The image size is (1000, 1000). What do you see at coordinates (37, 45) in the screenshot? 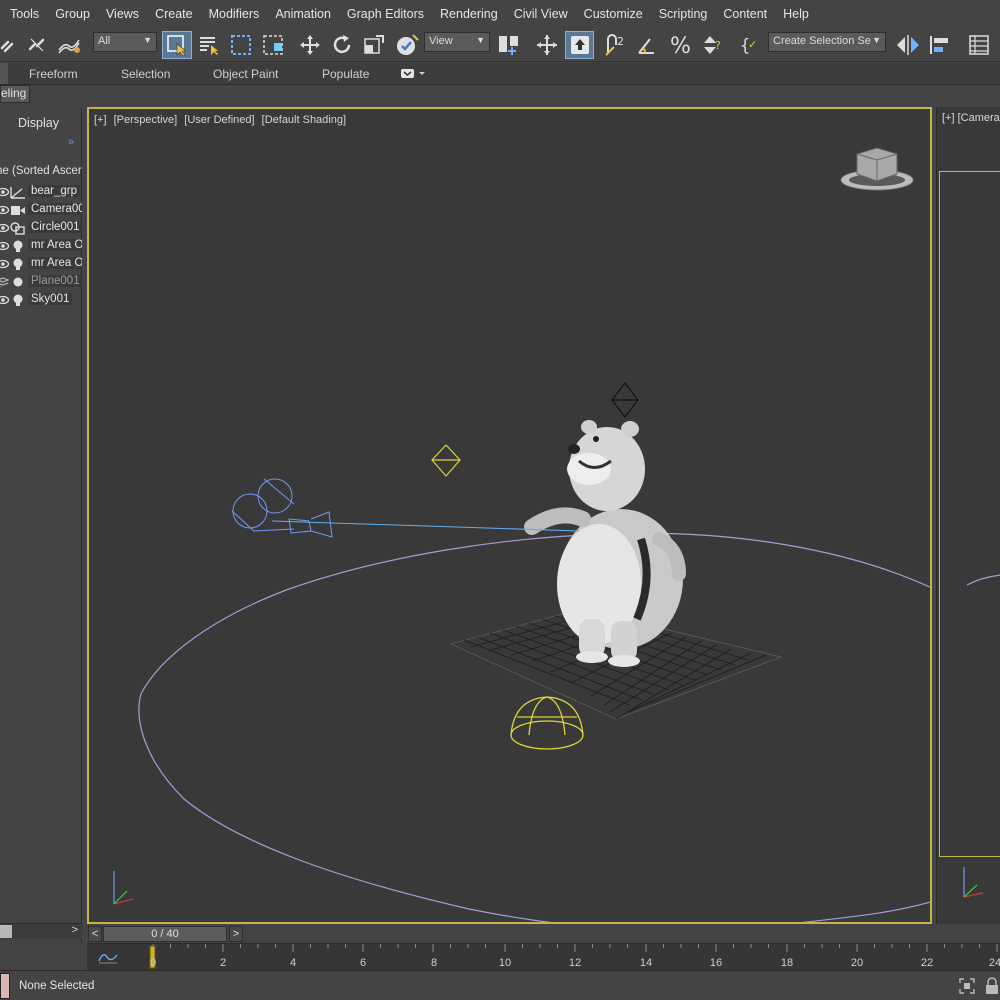
I see `unlink-icon` at bounding box center [37, 45].